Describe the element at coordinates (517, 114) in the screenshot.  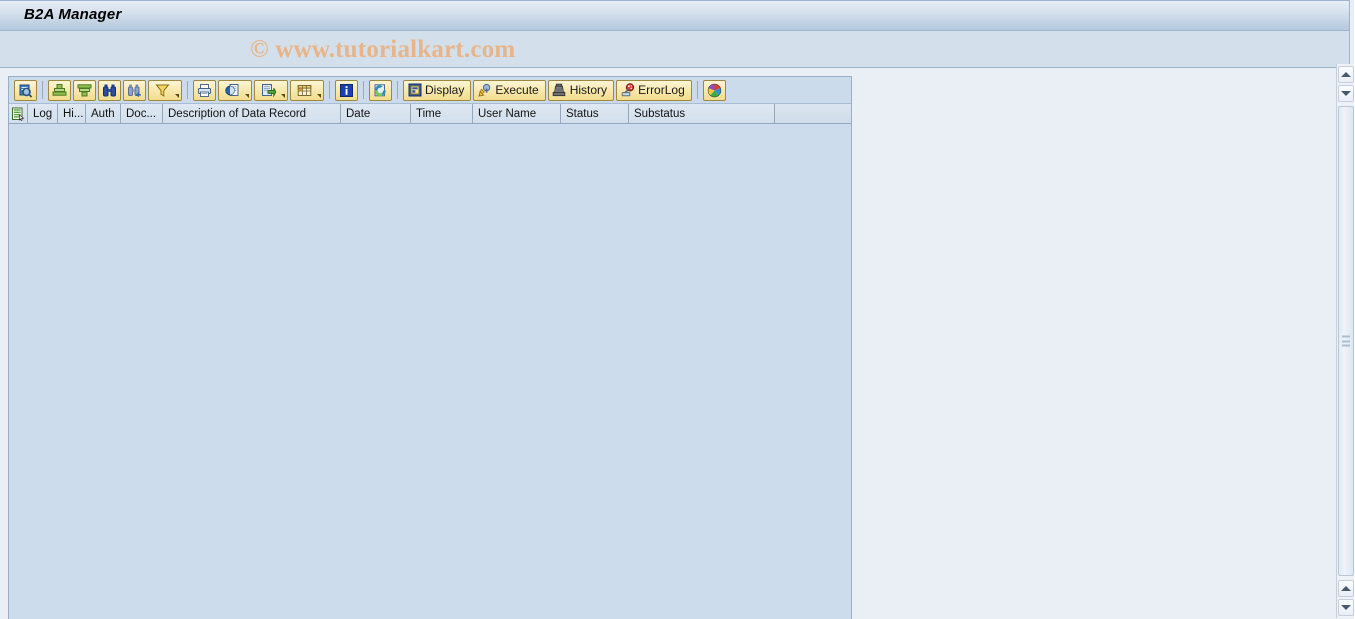
I see `column-header-user-name: User Name` at that location.